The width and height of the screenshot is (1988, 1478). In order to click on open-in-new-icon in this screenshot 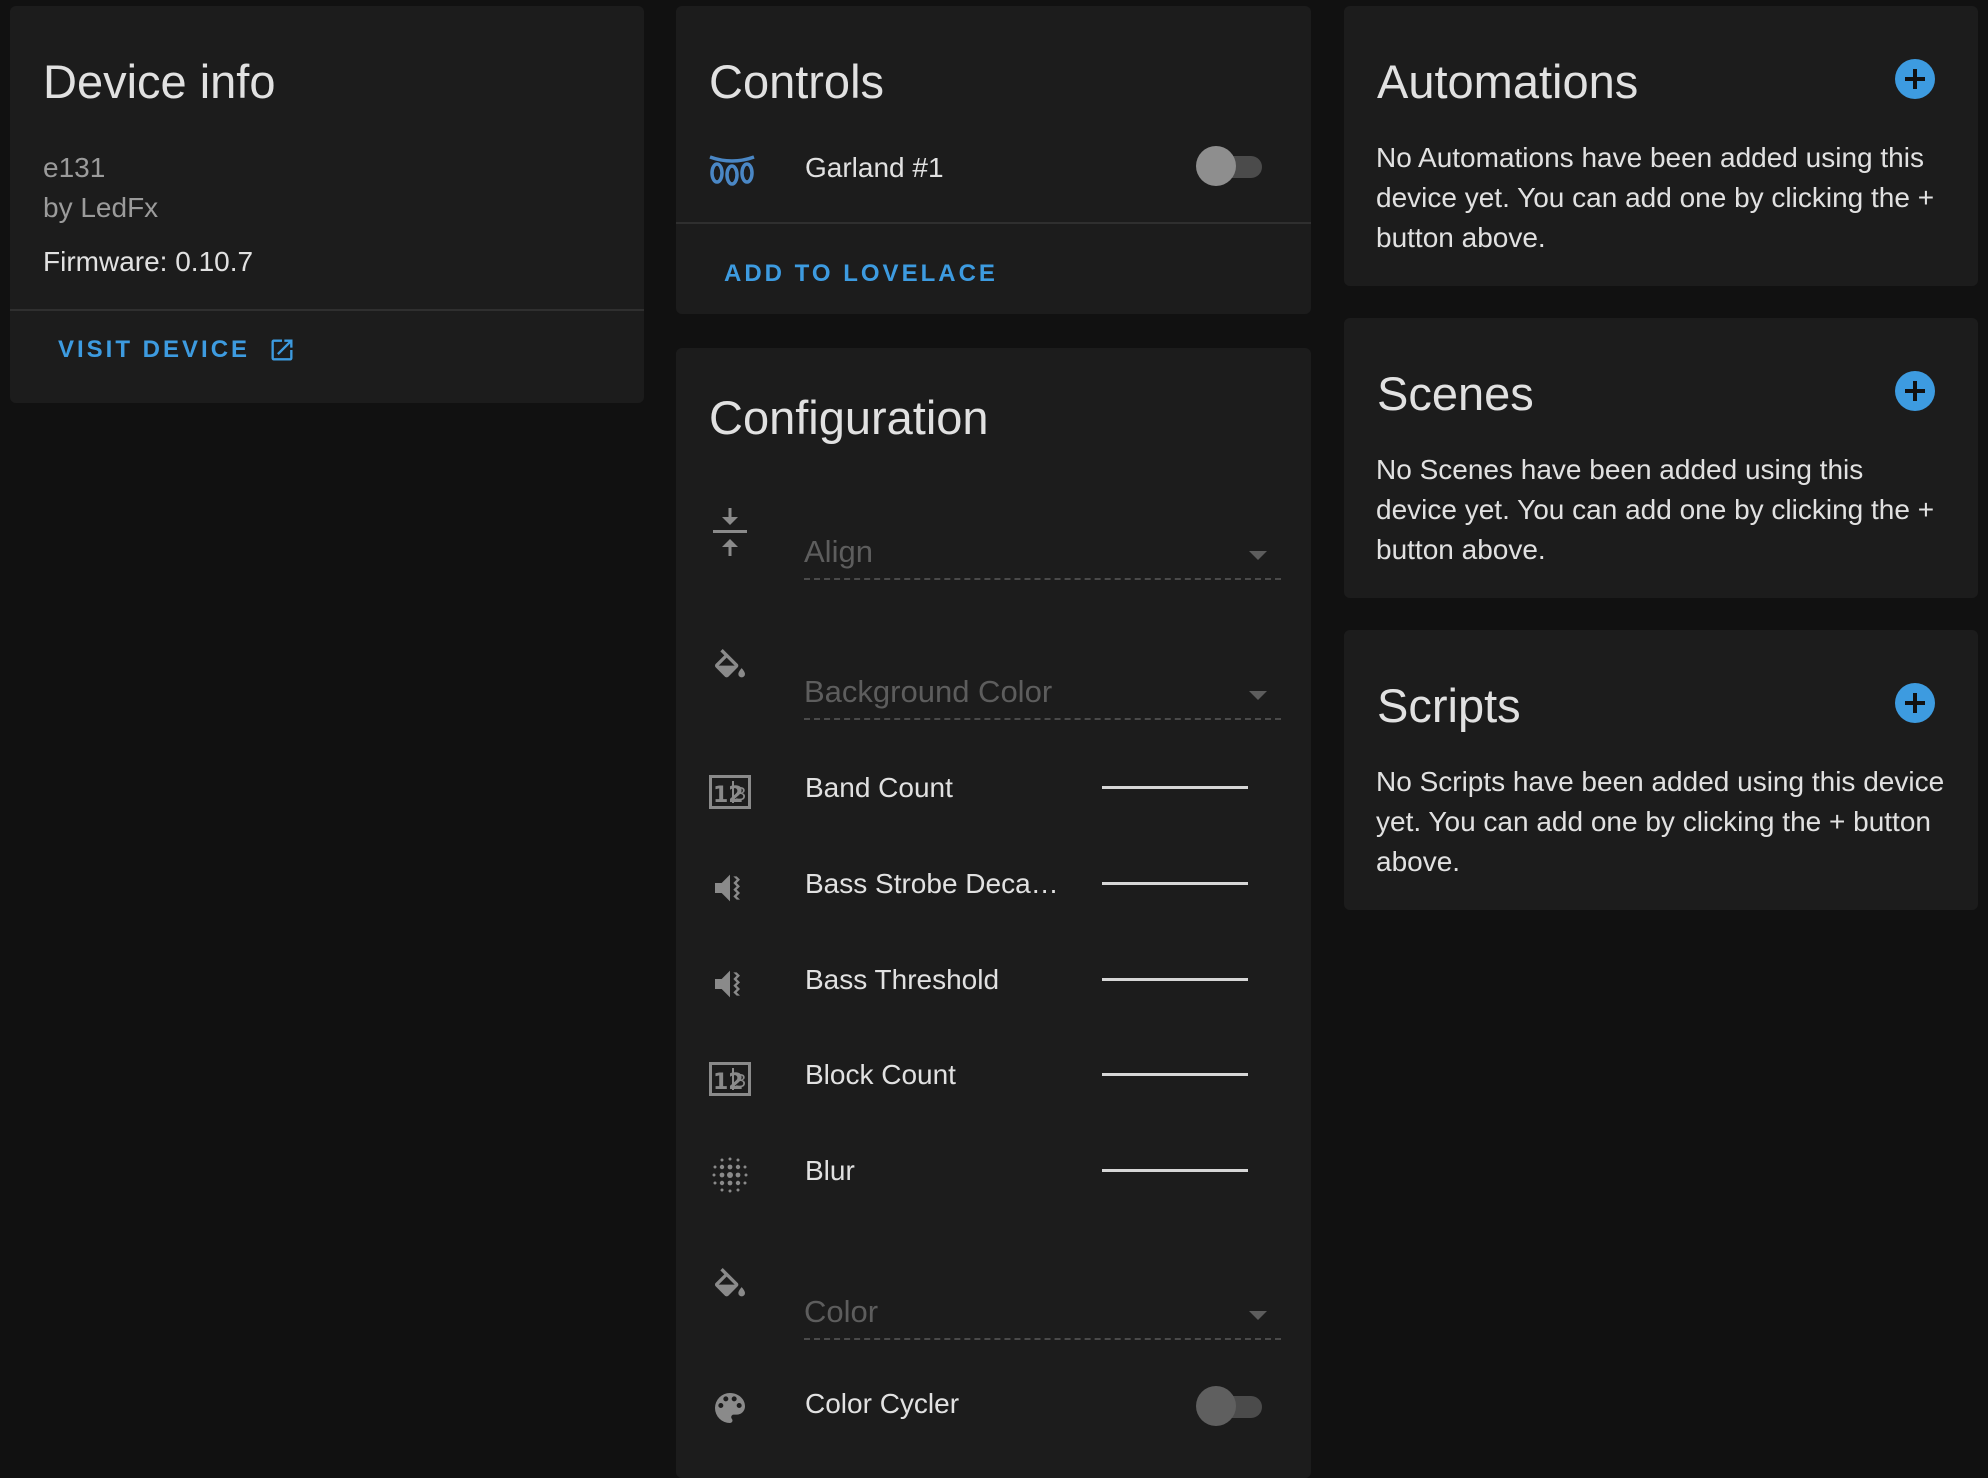, I will do `click(282, 350)`.